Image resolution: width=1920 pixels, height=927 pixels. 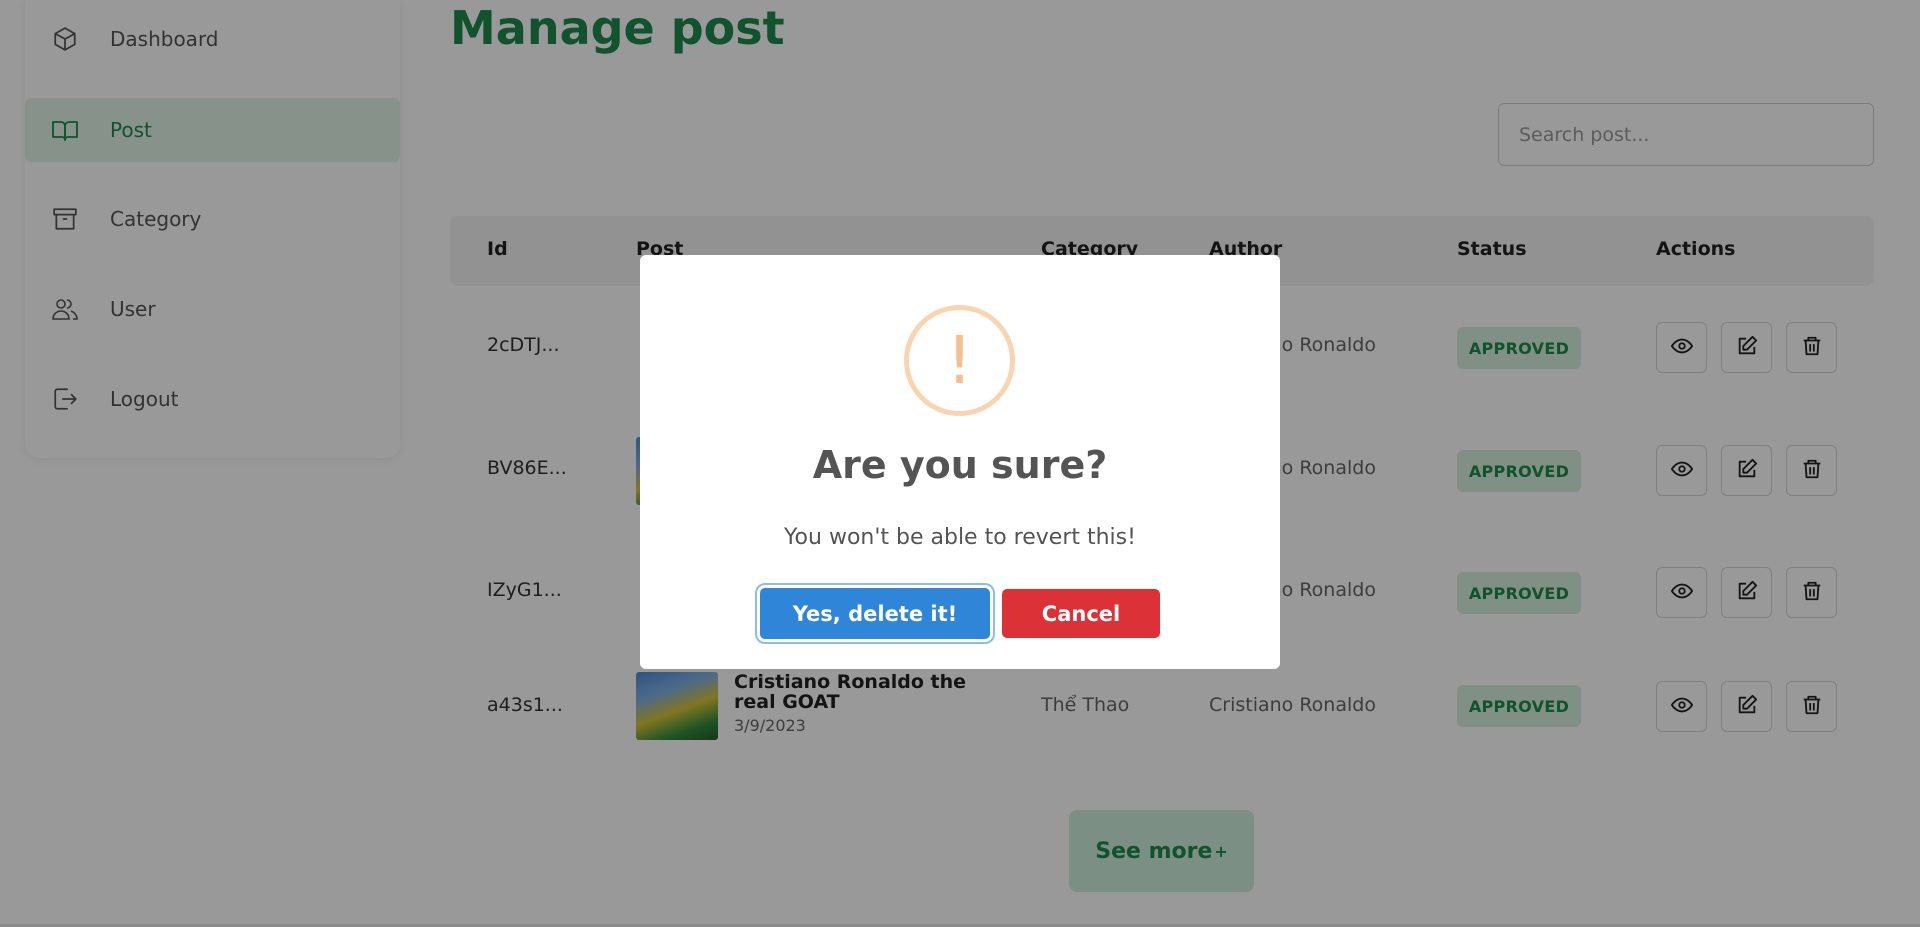 I want to click on warning-icon: !, so click(x=959, y=360).